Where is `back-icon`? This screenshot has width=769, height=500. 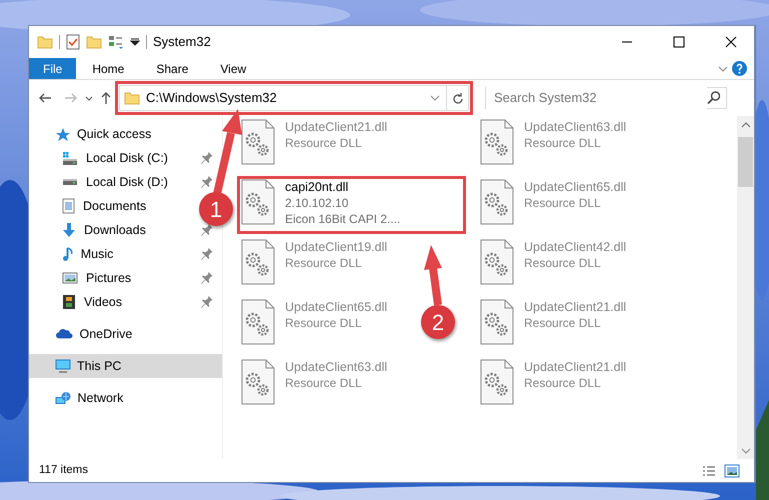 back-icon is located at coordinates (45, 98).